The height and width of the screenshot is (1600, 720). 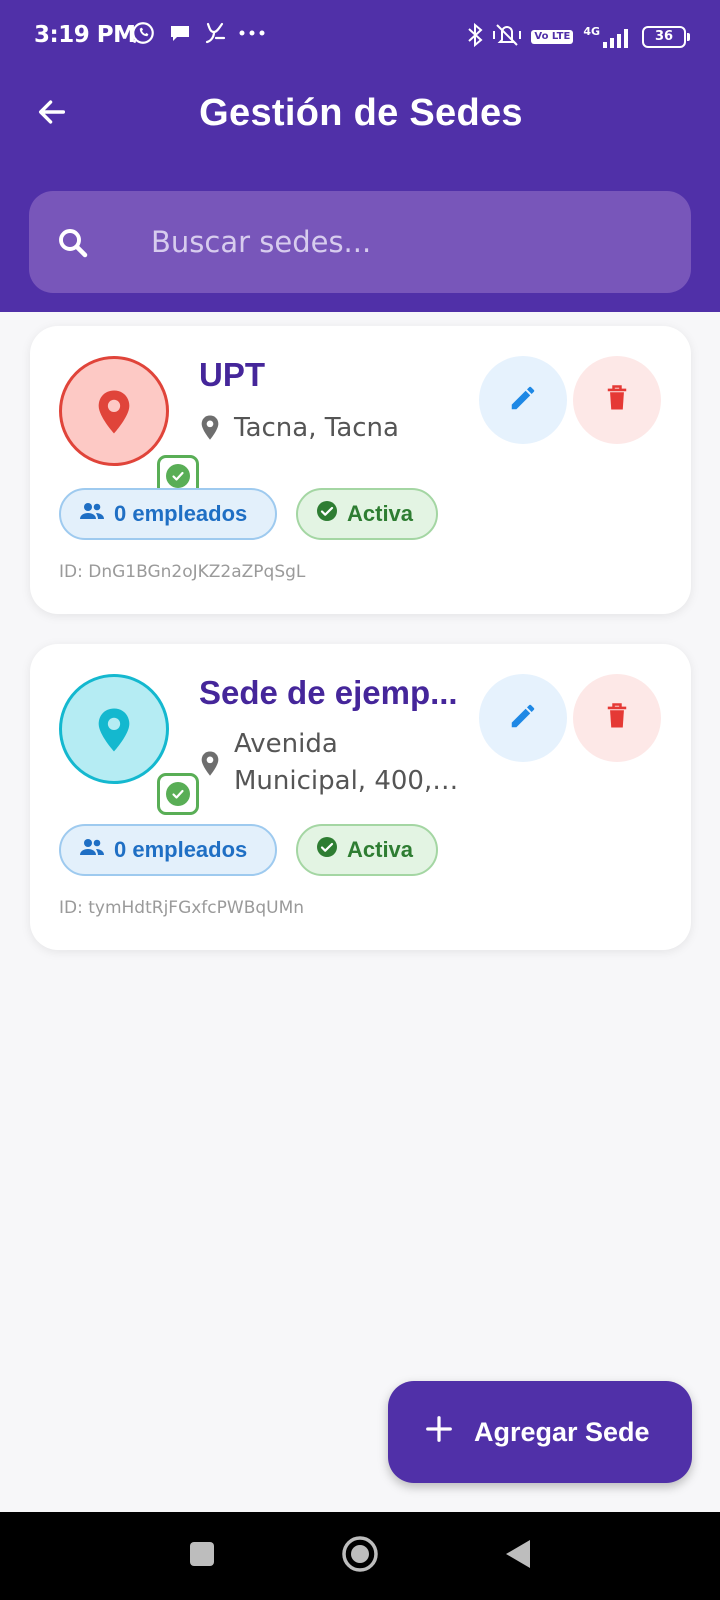 I want to click on search-bar, so click(x=360, y=242).